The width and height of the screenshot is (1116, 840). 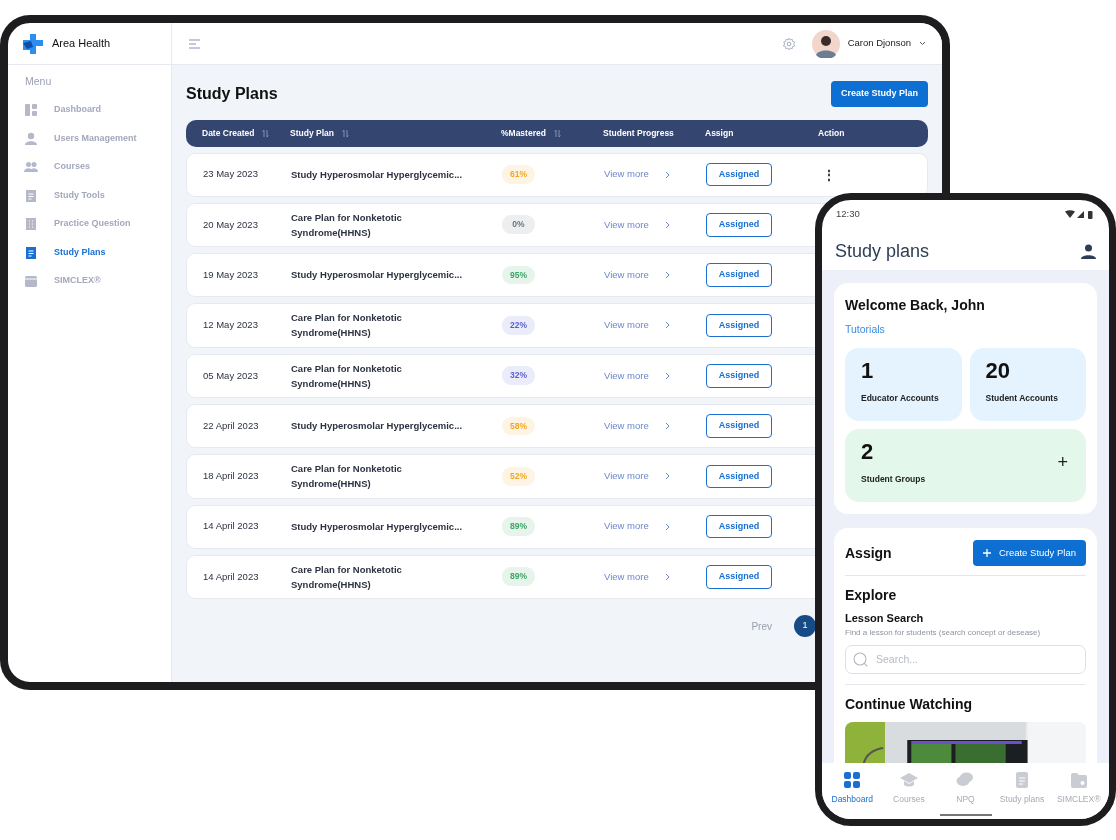 I want to click on mastery-badge: 52%, so click(x=518, y=476).